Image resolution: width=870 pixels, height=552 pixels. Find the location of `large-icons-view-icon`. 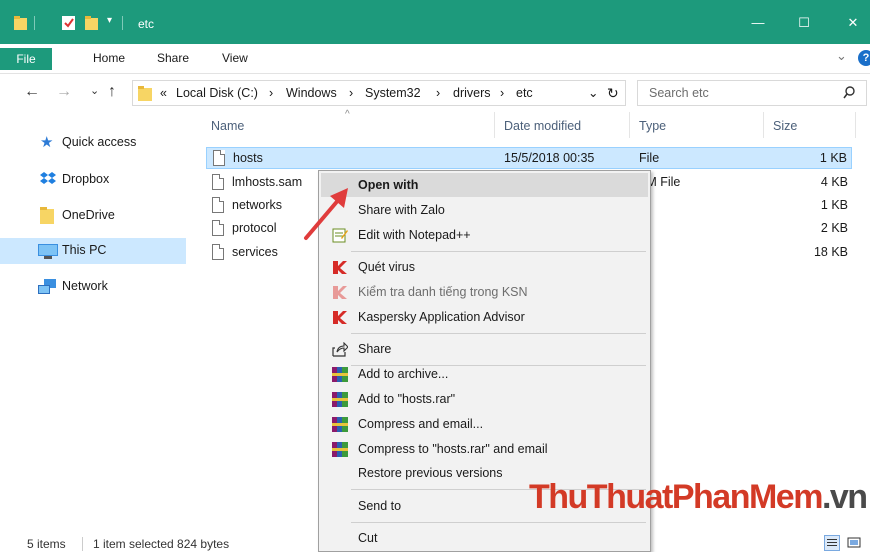

large-icons-view-icon is located at coordinates (854, 543).